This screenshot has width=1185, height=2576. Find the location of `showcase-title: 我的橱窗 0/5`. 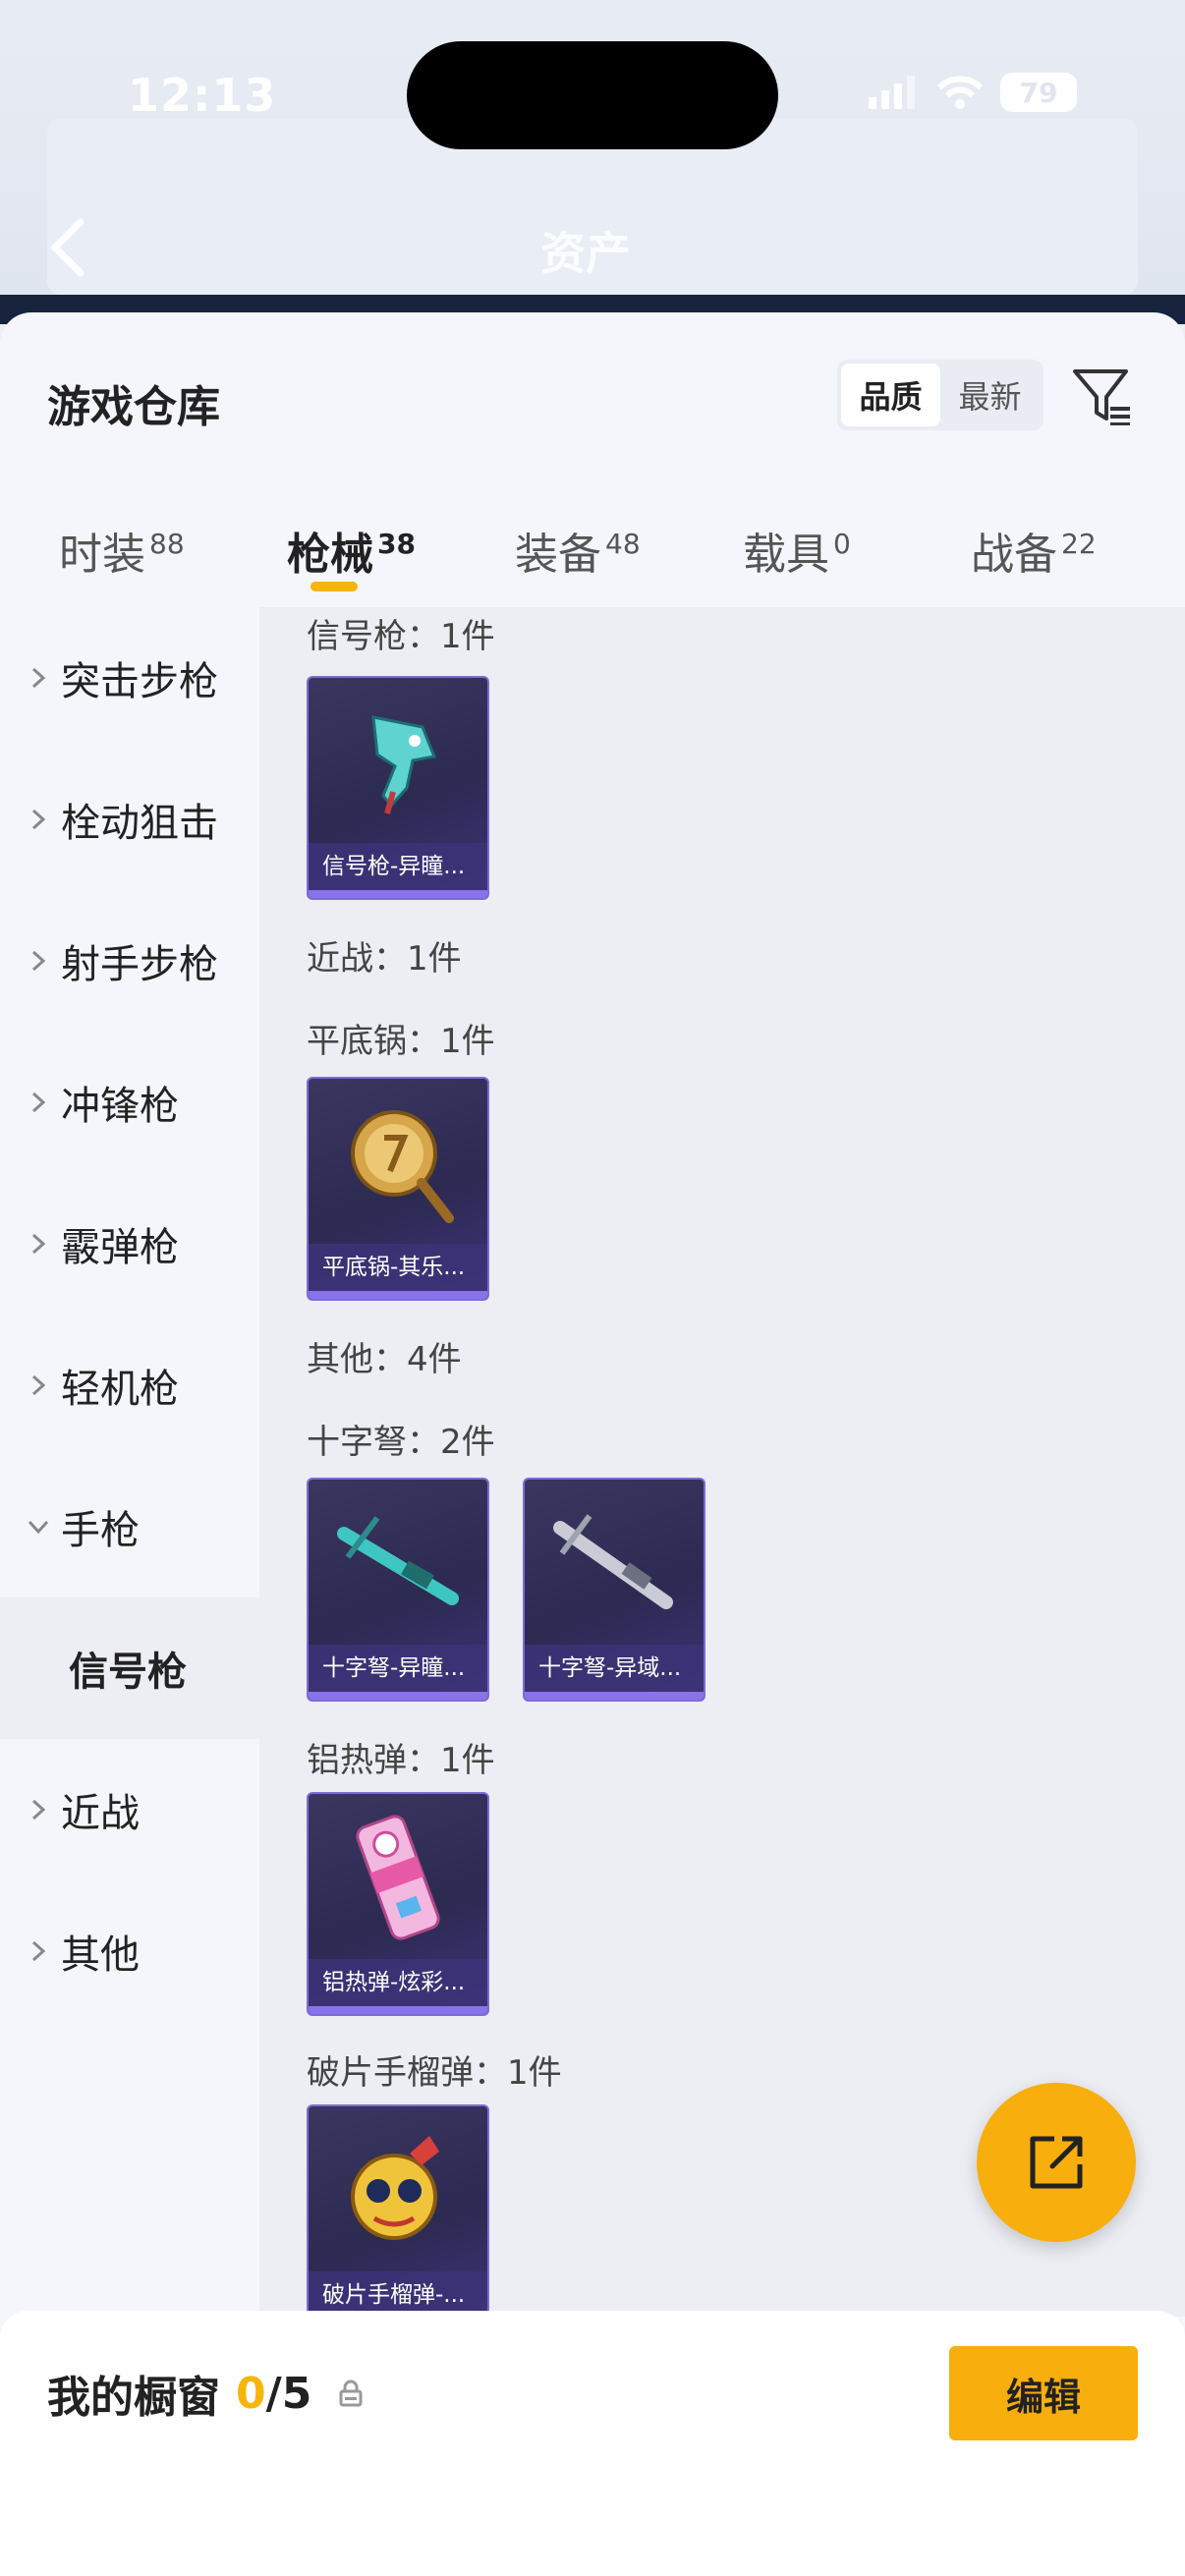

showcase-title: 我的橱窗 0/5 is located at coordinates (205, 2393).